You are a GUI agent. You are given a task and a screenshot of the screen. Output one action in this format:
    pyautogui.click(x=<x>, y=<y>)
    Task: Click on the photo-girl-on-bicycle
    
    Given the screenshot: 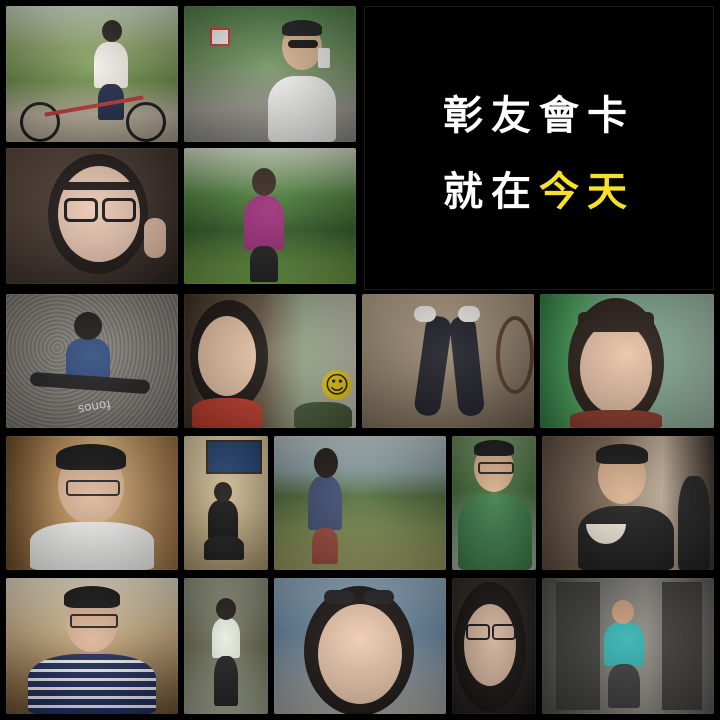 What is the action you would take?
    pyautogui.click(x=92, y=74)
    